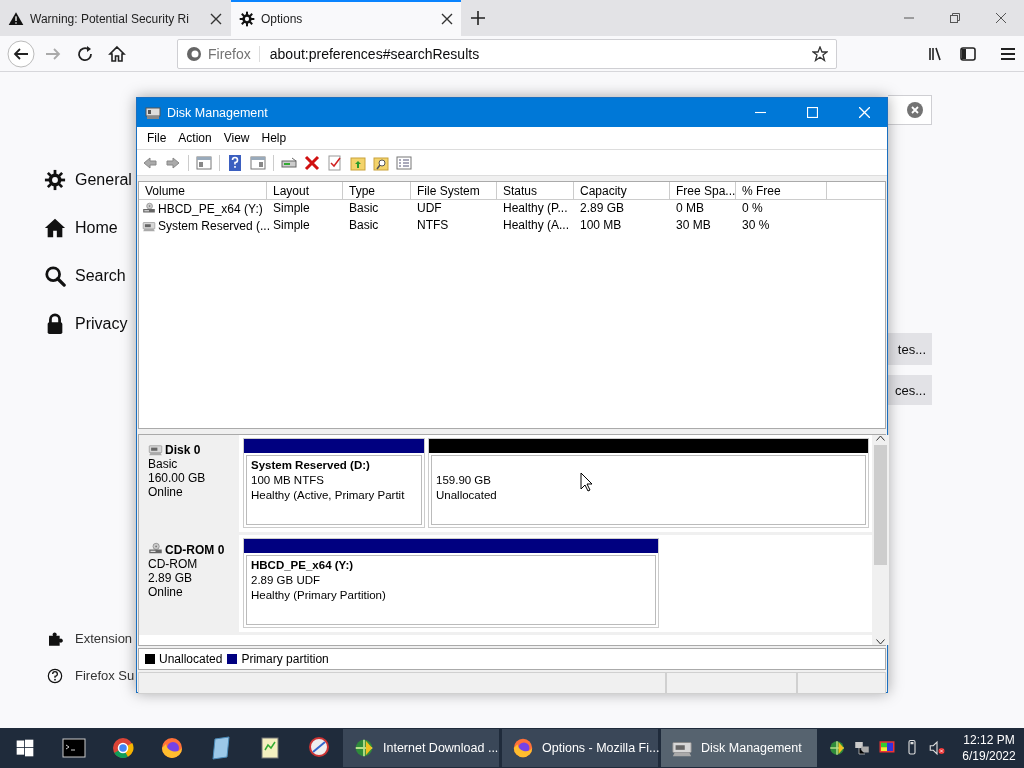 The image size is (1024, 768). I want to click on partition-status: Healthy (Primary Partition), so click(318, 595).